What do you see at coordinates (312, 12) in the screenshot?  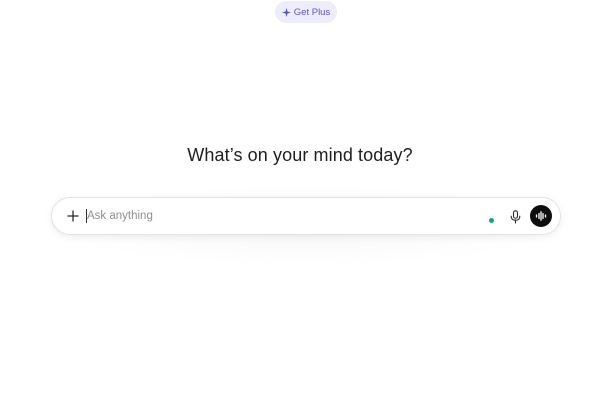 I see `get-plus-label: Get Plus` at bounding box center [312, 12].